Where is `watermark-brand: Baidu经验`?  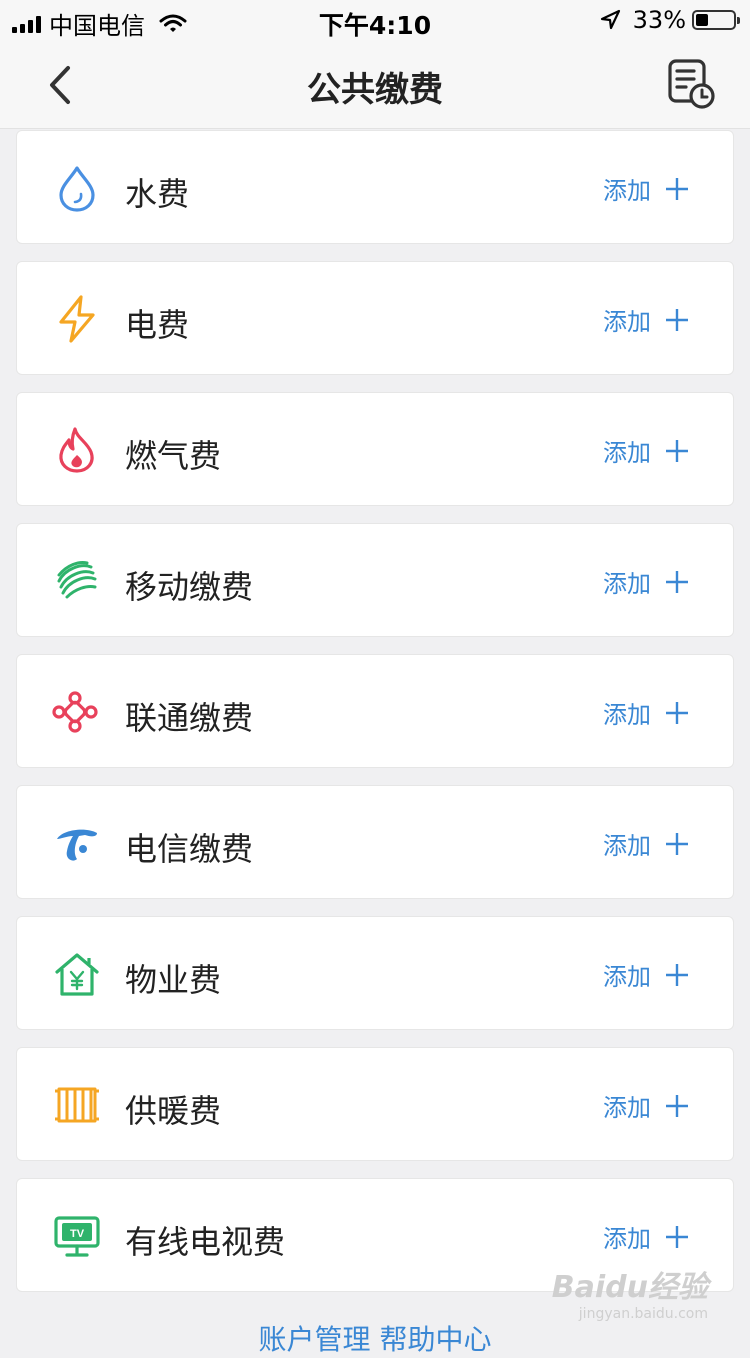
watermark-brand: Baidu经验 is located at coordinates (629, 1287).